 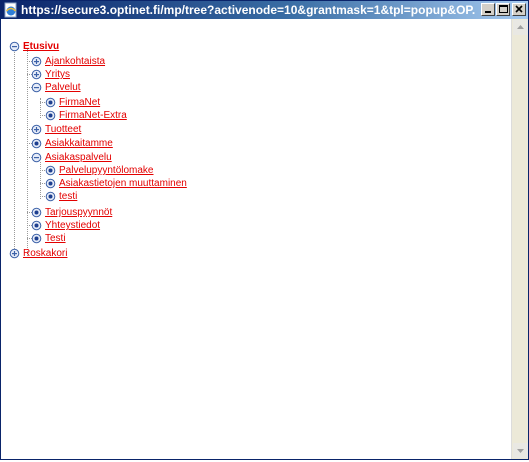 I want to click on tree-link-testi-sub: testi, so click(x=68, y=196).